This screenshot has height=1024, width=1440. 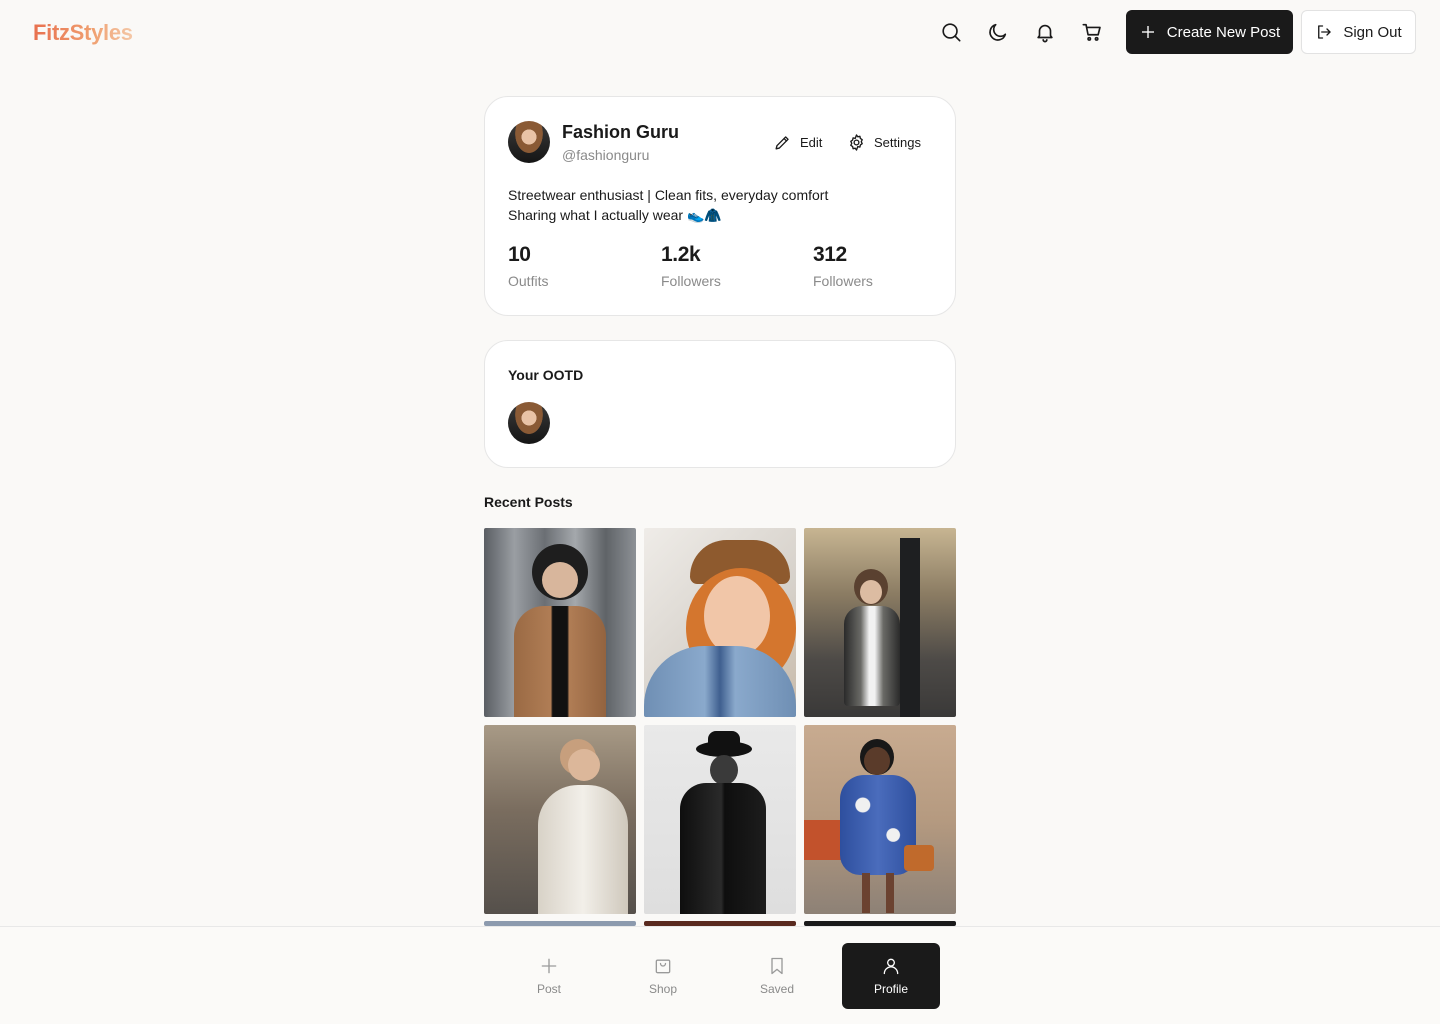 I want to click on nav-item-label: Saved, so click(x=777, y=989).